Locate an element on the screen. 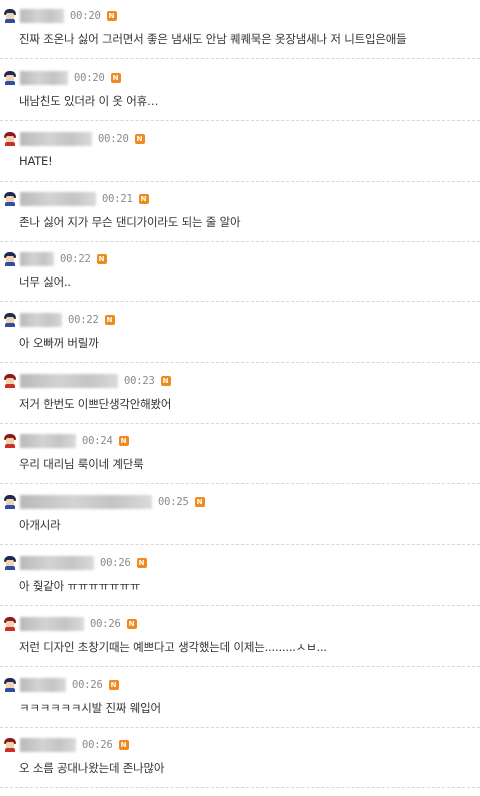  comment-time: 00:23 is located at coordinates (139, 381).